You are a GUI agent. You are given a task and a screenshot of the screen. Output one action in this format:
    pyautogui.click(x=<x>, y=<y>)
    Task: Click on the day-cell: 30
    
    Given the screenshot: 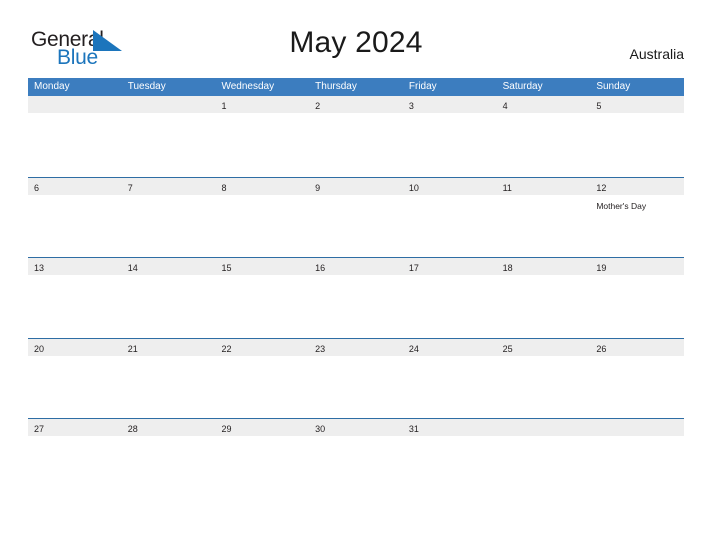 What is the action you would take?
    pyautogui.click(x=356, y=427)
    